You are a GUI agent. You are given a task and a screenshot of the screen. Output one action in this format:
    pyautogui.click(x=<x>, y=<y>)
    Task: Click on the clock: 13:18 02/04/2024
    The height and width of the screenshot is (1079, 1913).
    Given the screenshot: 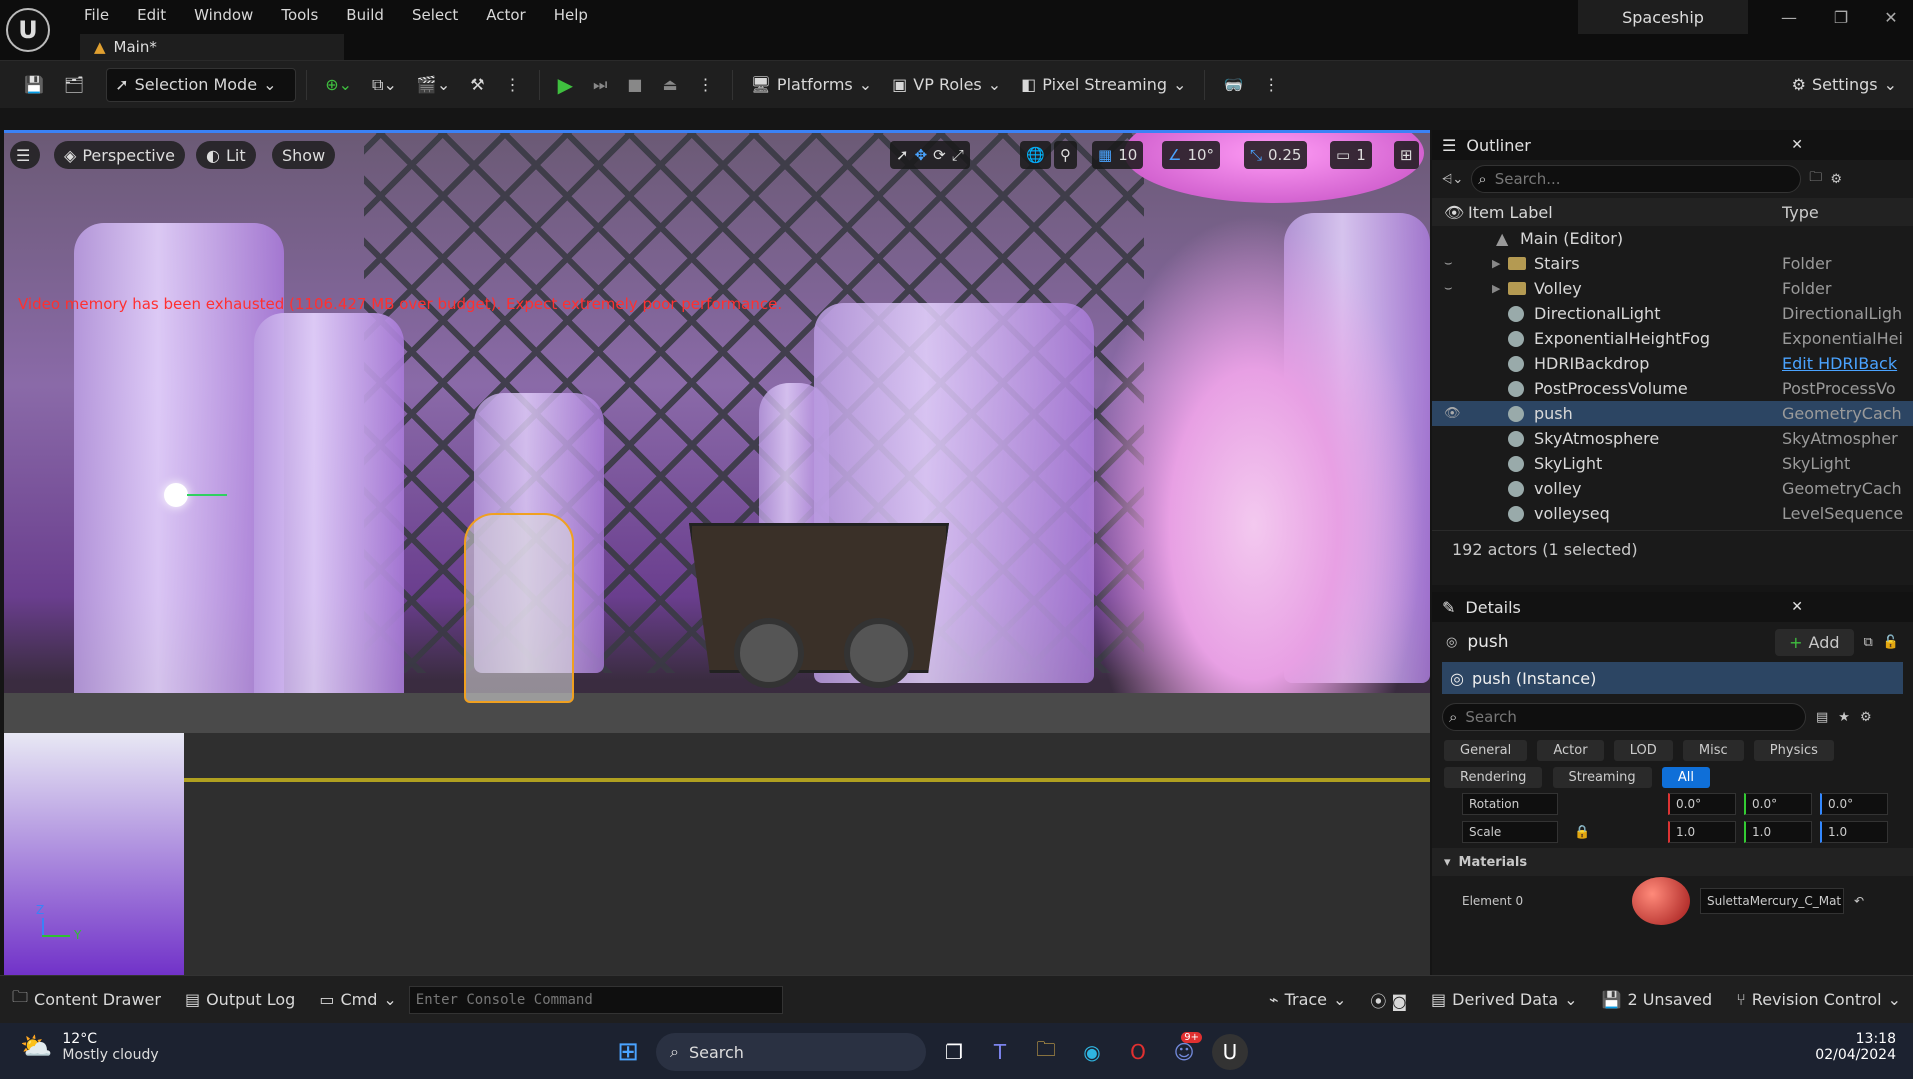 What is the action you would take?
    pyautogui.click(x=1848, y=1047)
    